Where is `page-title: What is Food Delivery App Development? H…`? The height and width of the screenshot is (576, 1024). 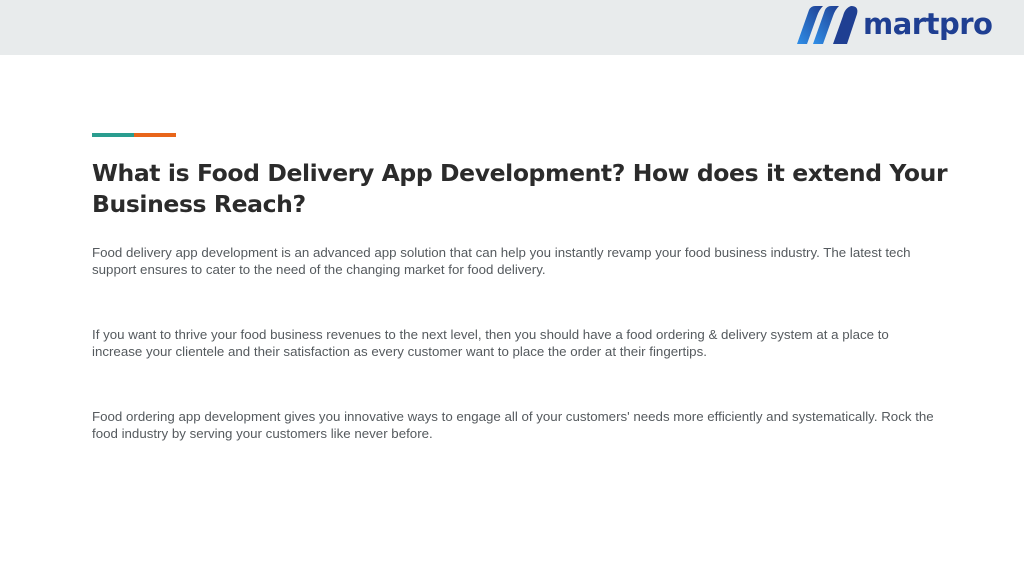
page-title: What is Food Delivery App Development? H… is located at coordinates (520, 188).